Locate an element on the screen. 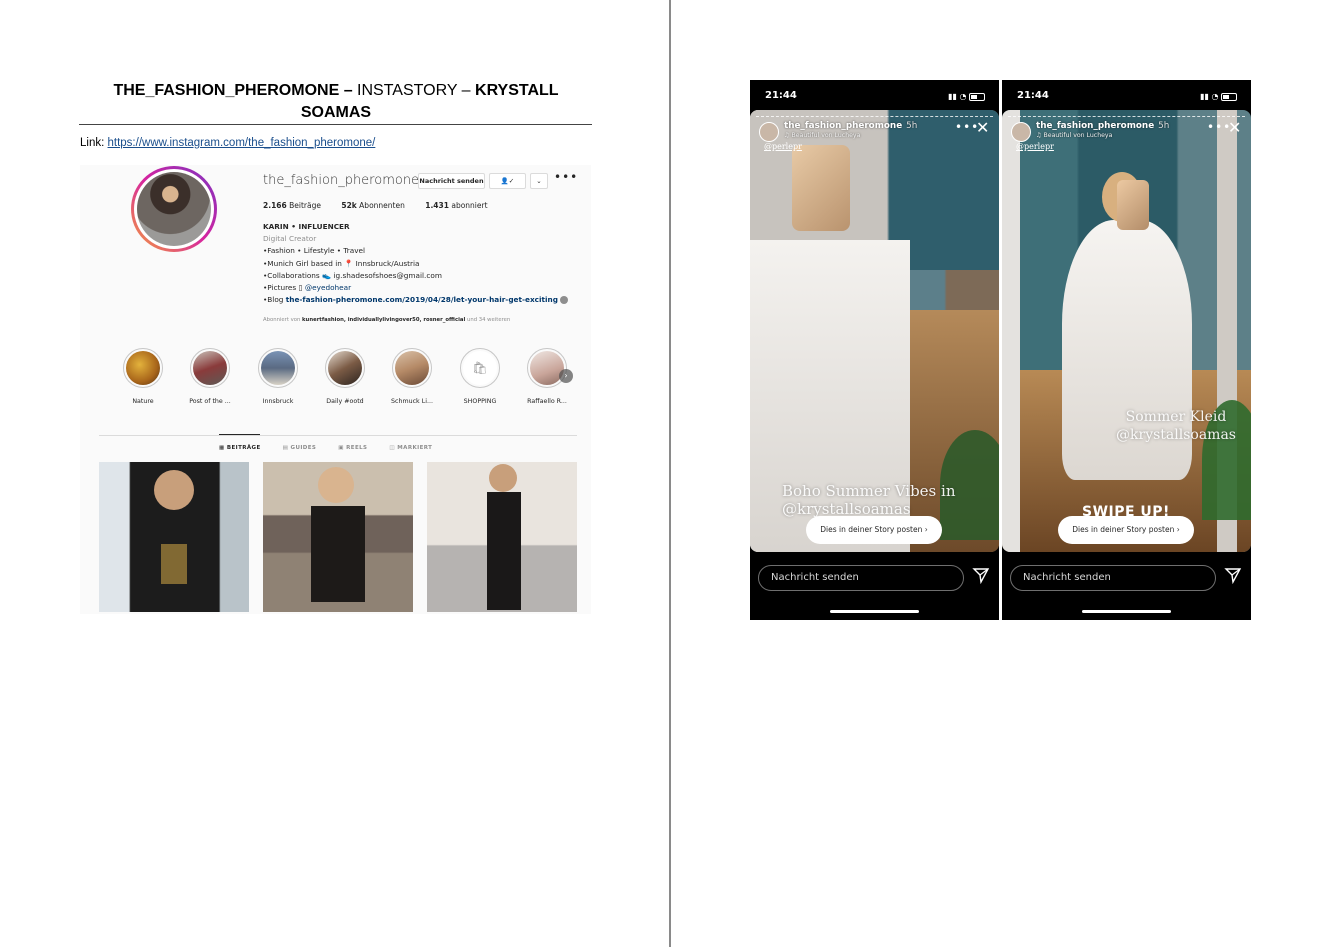 The width and height of the screenshot is (1340, 947). following-button: 👤✓ is located at coordinates (507, 181).